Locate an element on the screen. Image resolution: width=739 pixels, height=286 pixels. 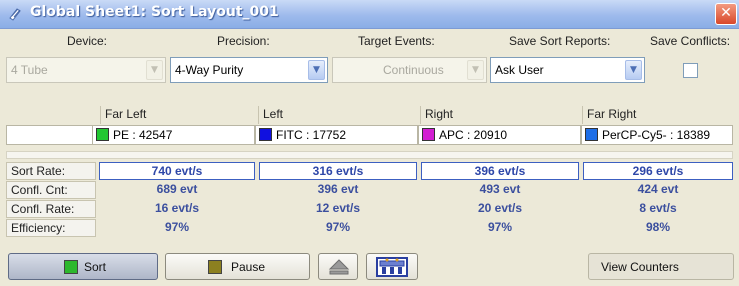
sort-rate-right: 396 evt/s is located at coordinates (500, 171).